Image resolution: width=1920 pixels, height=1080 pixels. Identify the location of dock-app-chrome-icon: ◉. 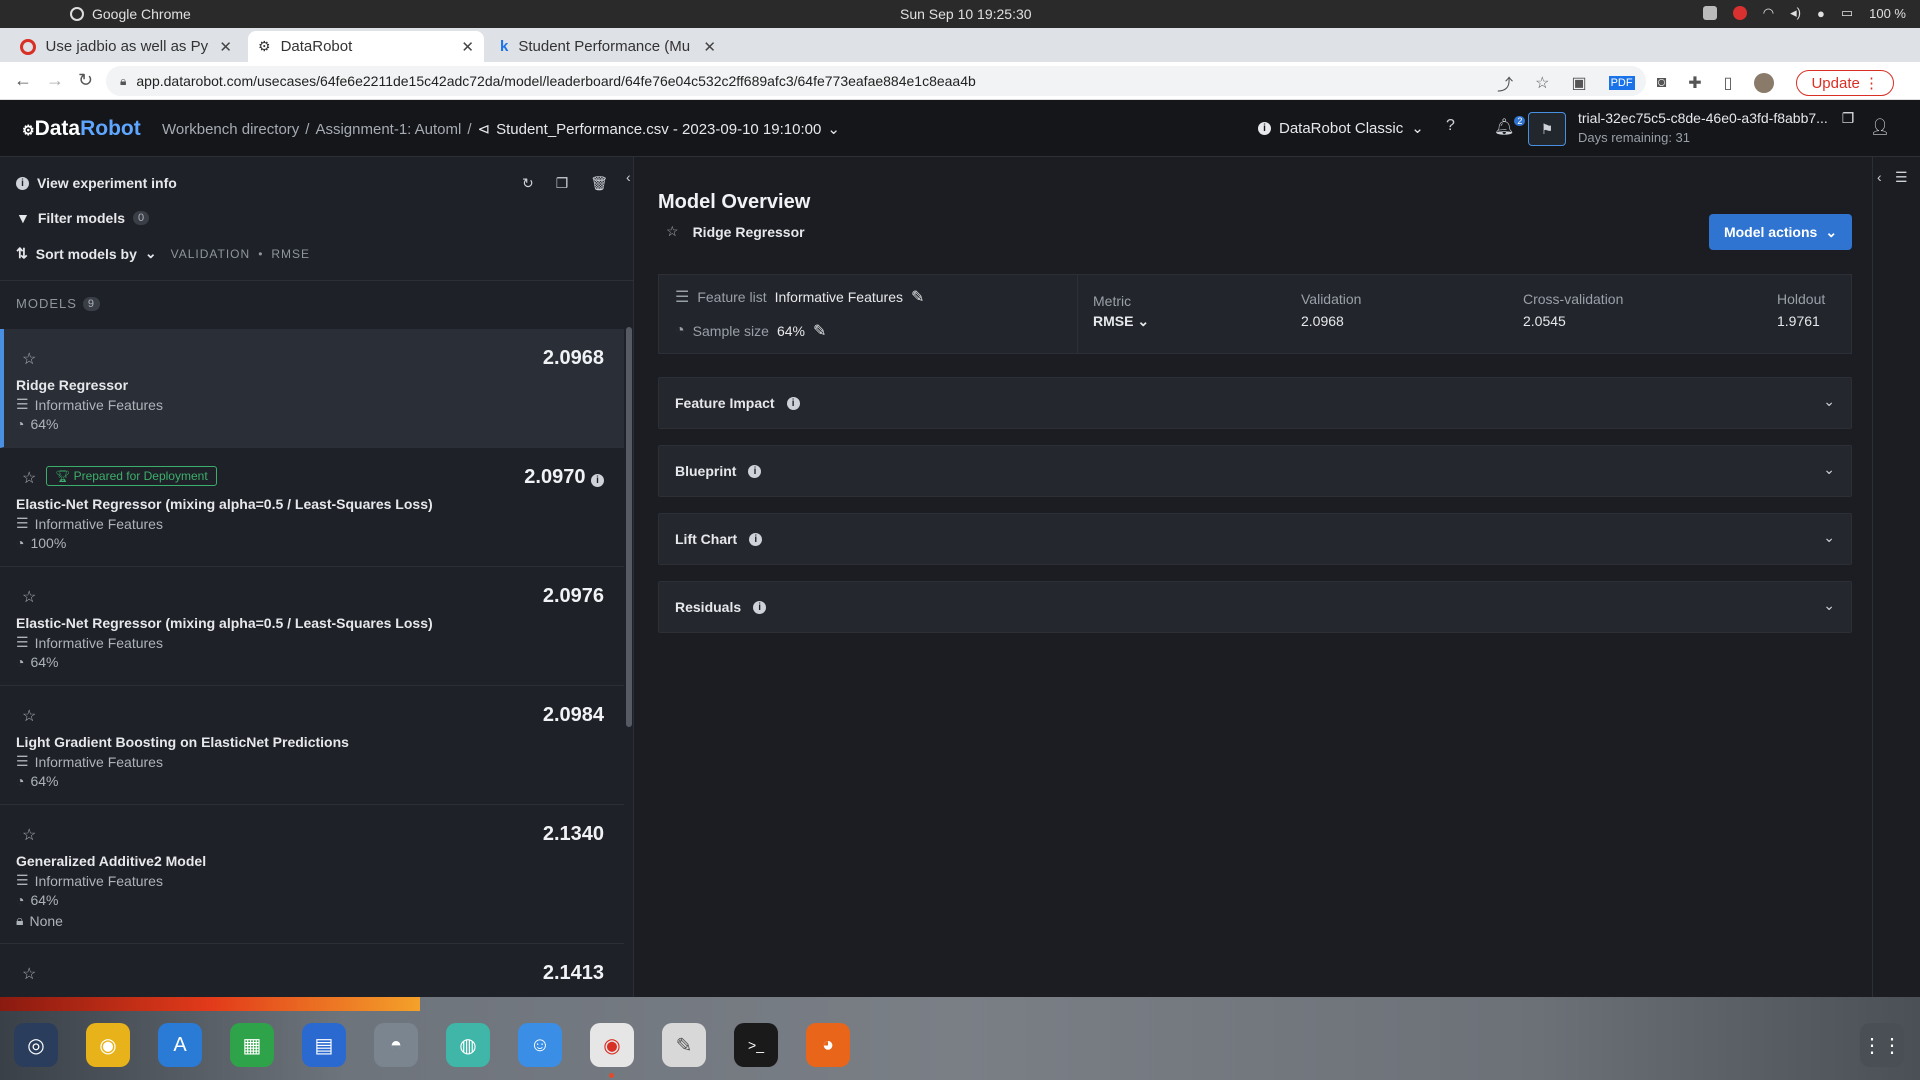
(612, 1045).